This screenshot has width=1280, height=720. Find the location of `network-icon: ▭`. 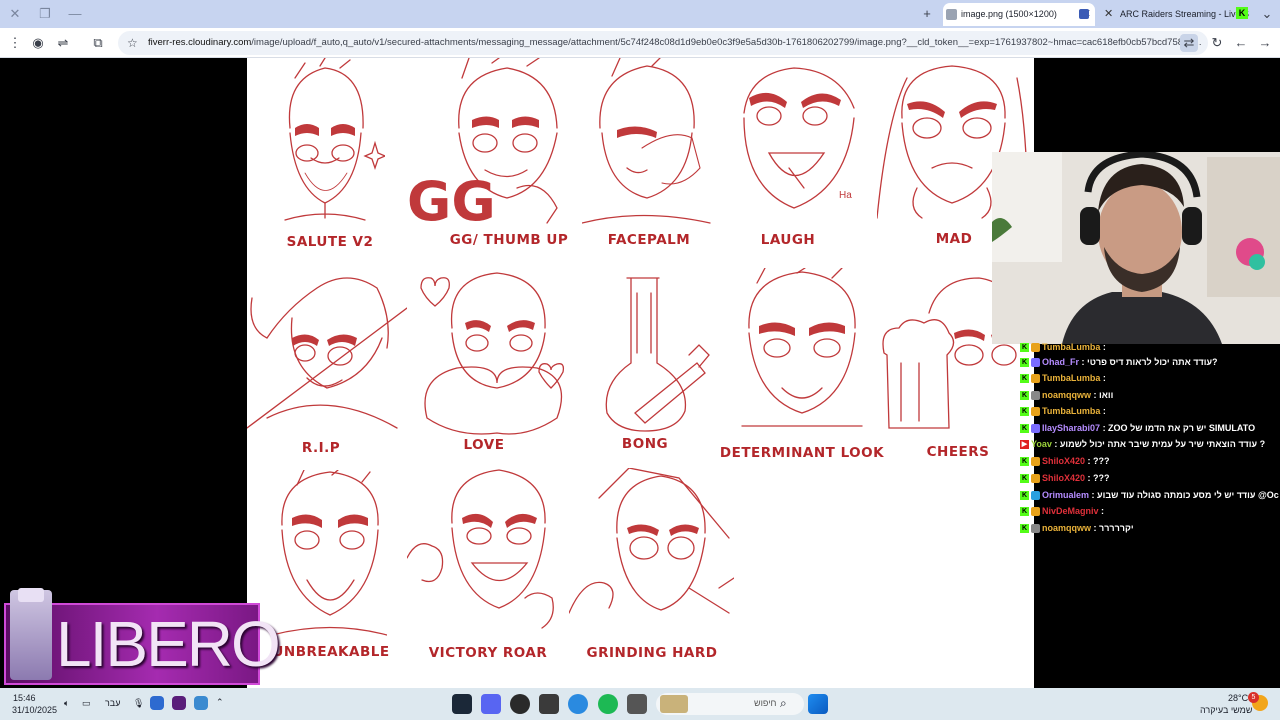

network-icon: ▭ is located at coordinates (86, 703).